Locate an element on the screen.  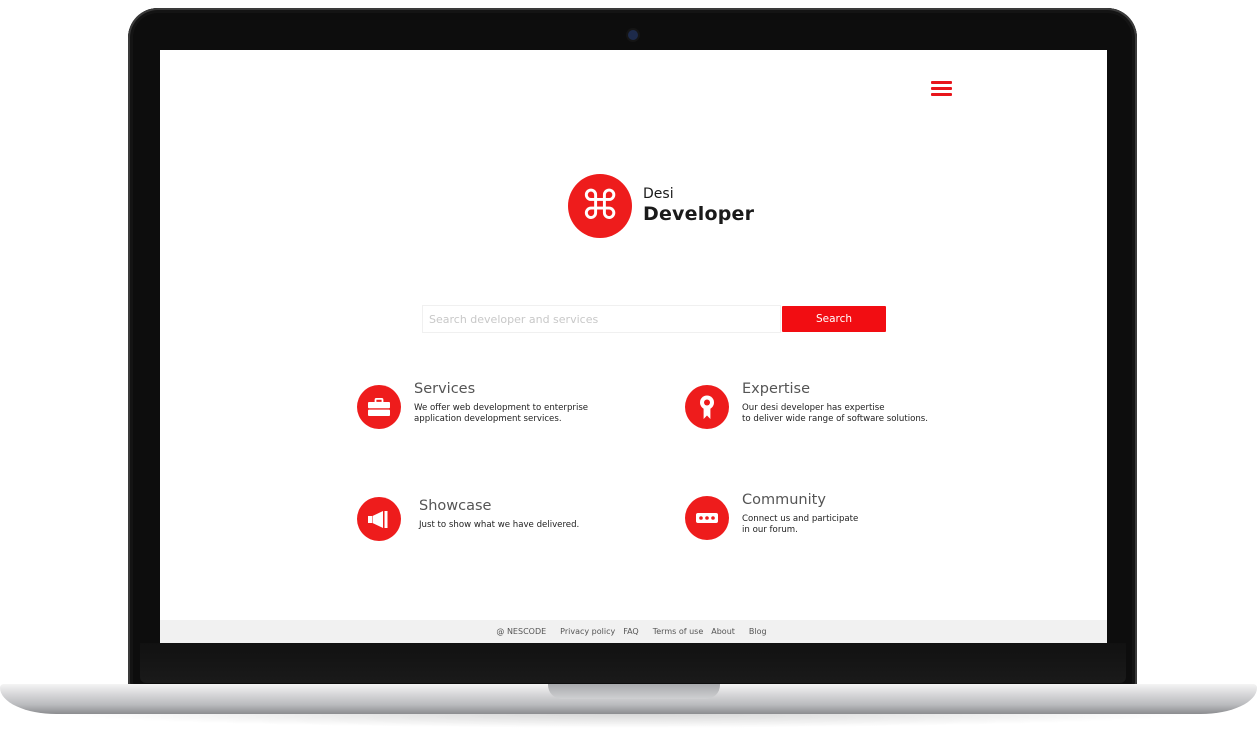
laptop-bezel-bottom is located at coordinates (633, 663).